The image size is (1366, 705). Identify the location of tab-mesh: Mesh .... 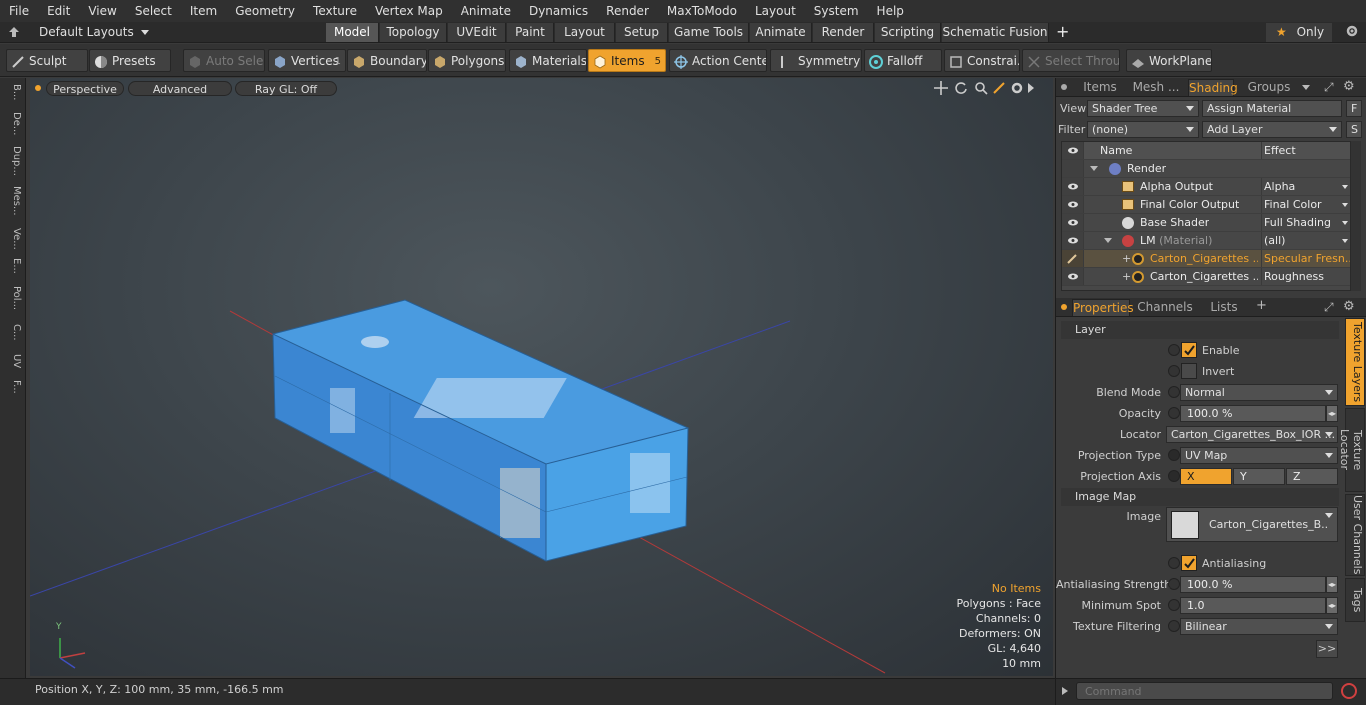
(1156, 87).